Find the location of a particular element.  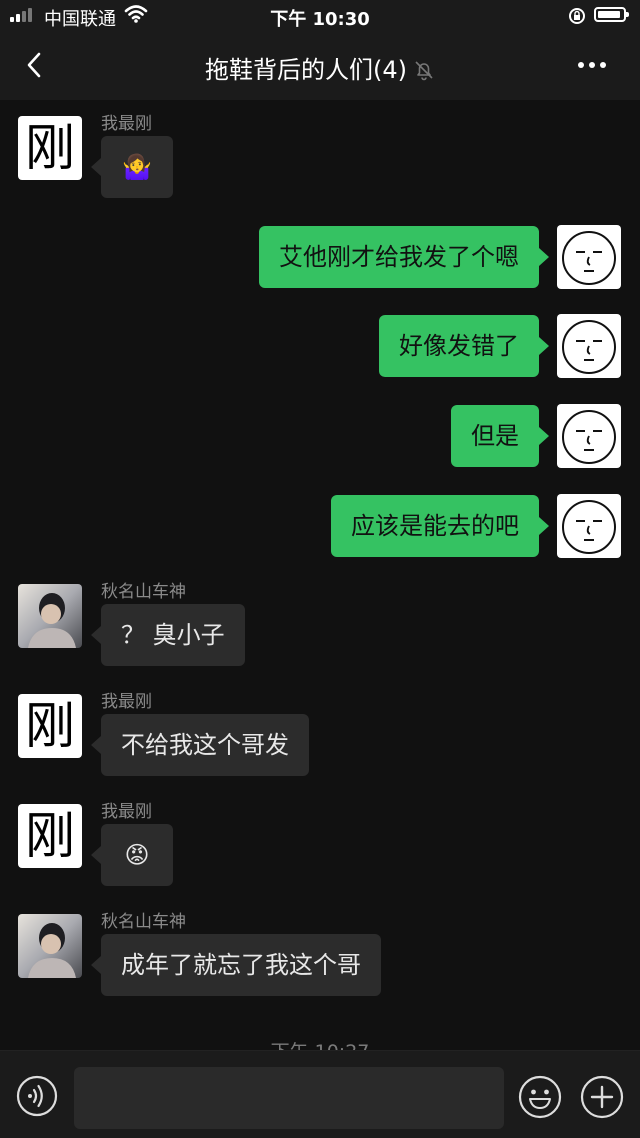

chat-title-container: 拖鞋背后的人们(4) is located at coordinates (320, 68).